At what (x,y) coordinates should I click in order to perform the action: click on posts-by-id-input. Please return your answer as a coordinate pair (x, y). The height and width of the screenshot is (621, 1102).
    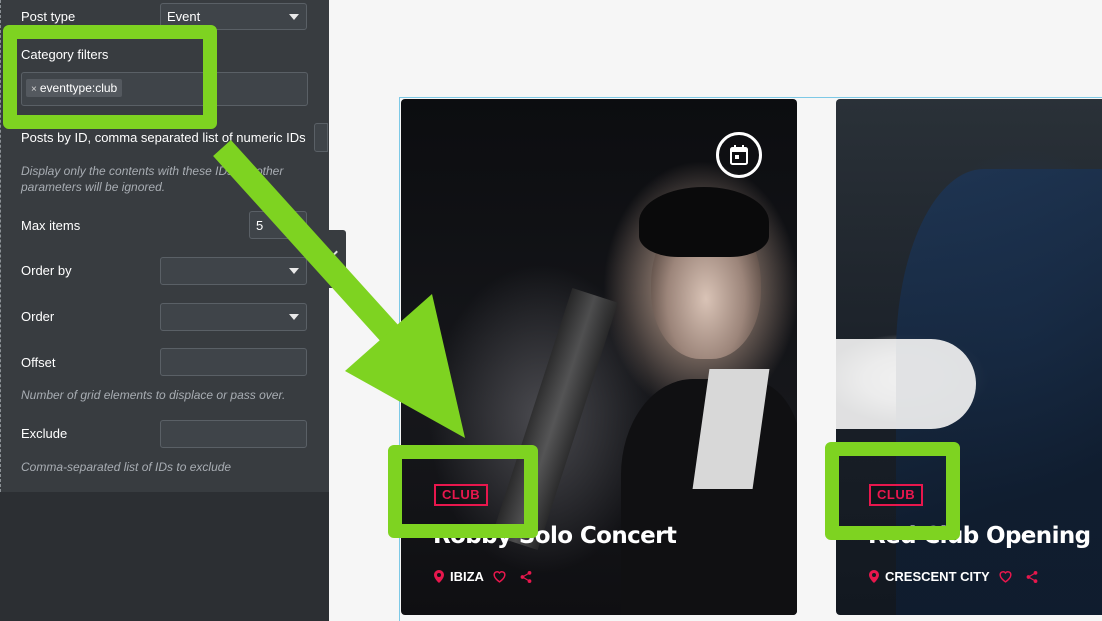
    Looking at the image, I should click on (321, 137).